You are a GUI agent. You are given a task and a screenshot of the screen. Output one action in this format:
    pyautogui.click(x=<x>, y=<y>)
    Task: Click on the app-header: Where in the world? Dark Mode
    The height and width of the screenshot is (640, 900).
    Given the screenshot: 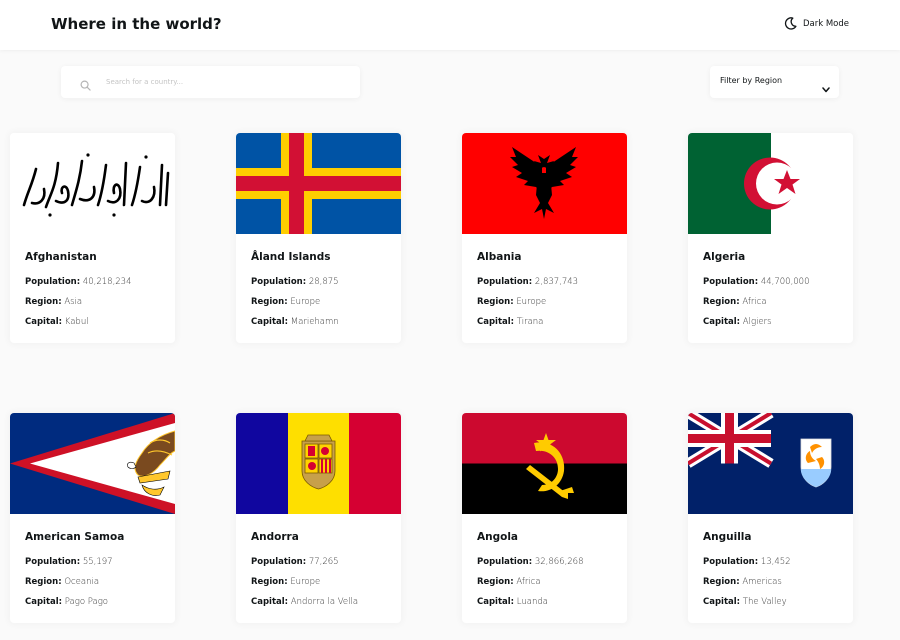 What is the action you would take?
    pyautogui.click(x=450, y=25)
    